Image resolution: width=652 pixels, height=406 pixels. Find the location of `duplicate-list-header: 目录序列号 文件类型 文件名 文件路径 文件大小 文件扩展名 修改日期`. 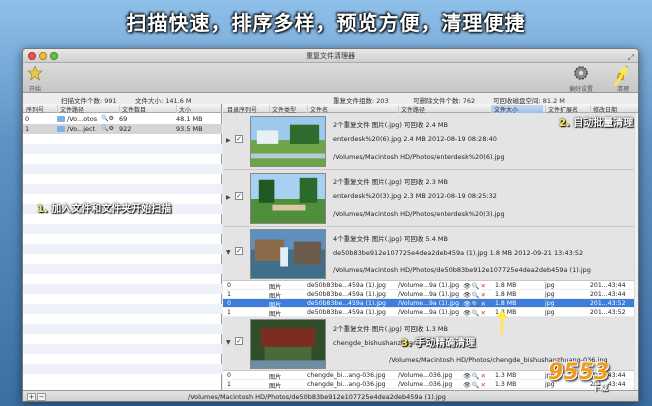

duplicate-list-header: 目录序列号 文件类型 文件名 文件路径 文件大小 文件扩展名 修改日期 is located at coordinates (430, 109).